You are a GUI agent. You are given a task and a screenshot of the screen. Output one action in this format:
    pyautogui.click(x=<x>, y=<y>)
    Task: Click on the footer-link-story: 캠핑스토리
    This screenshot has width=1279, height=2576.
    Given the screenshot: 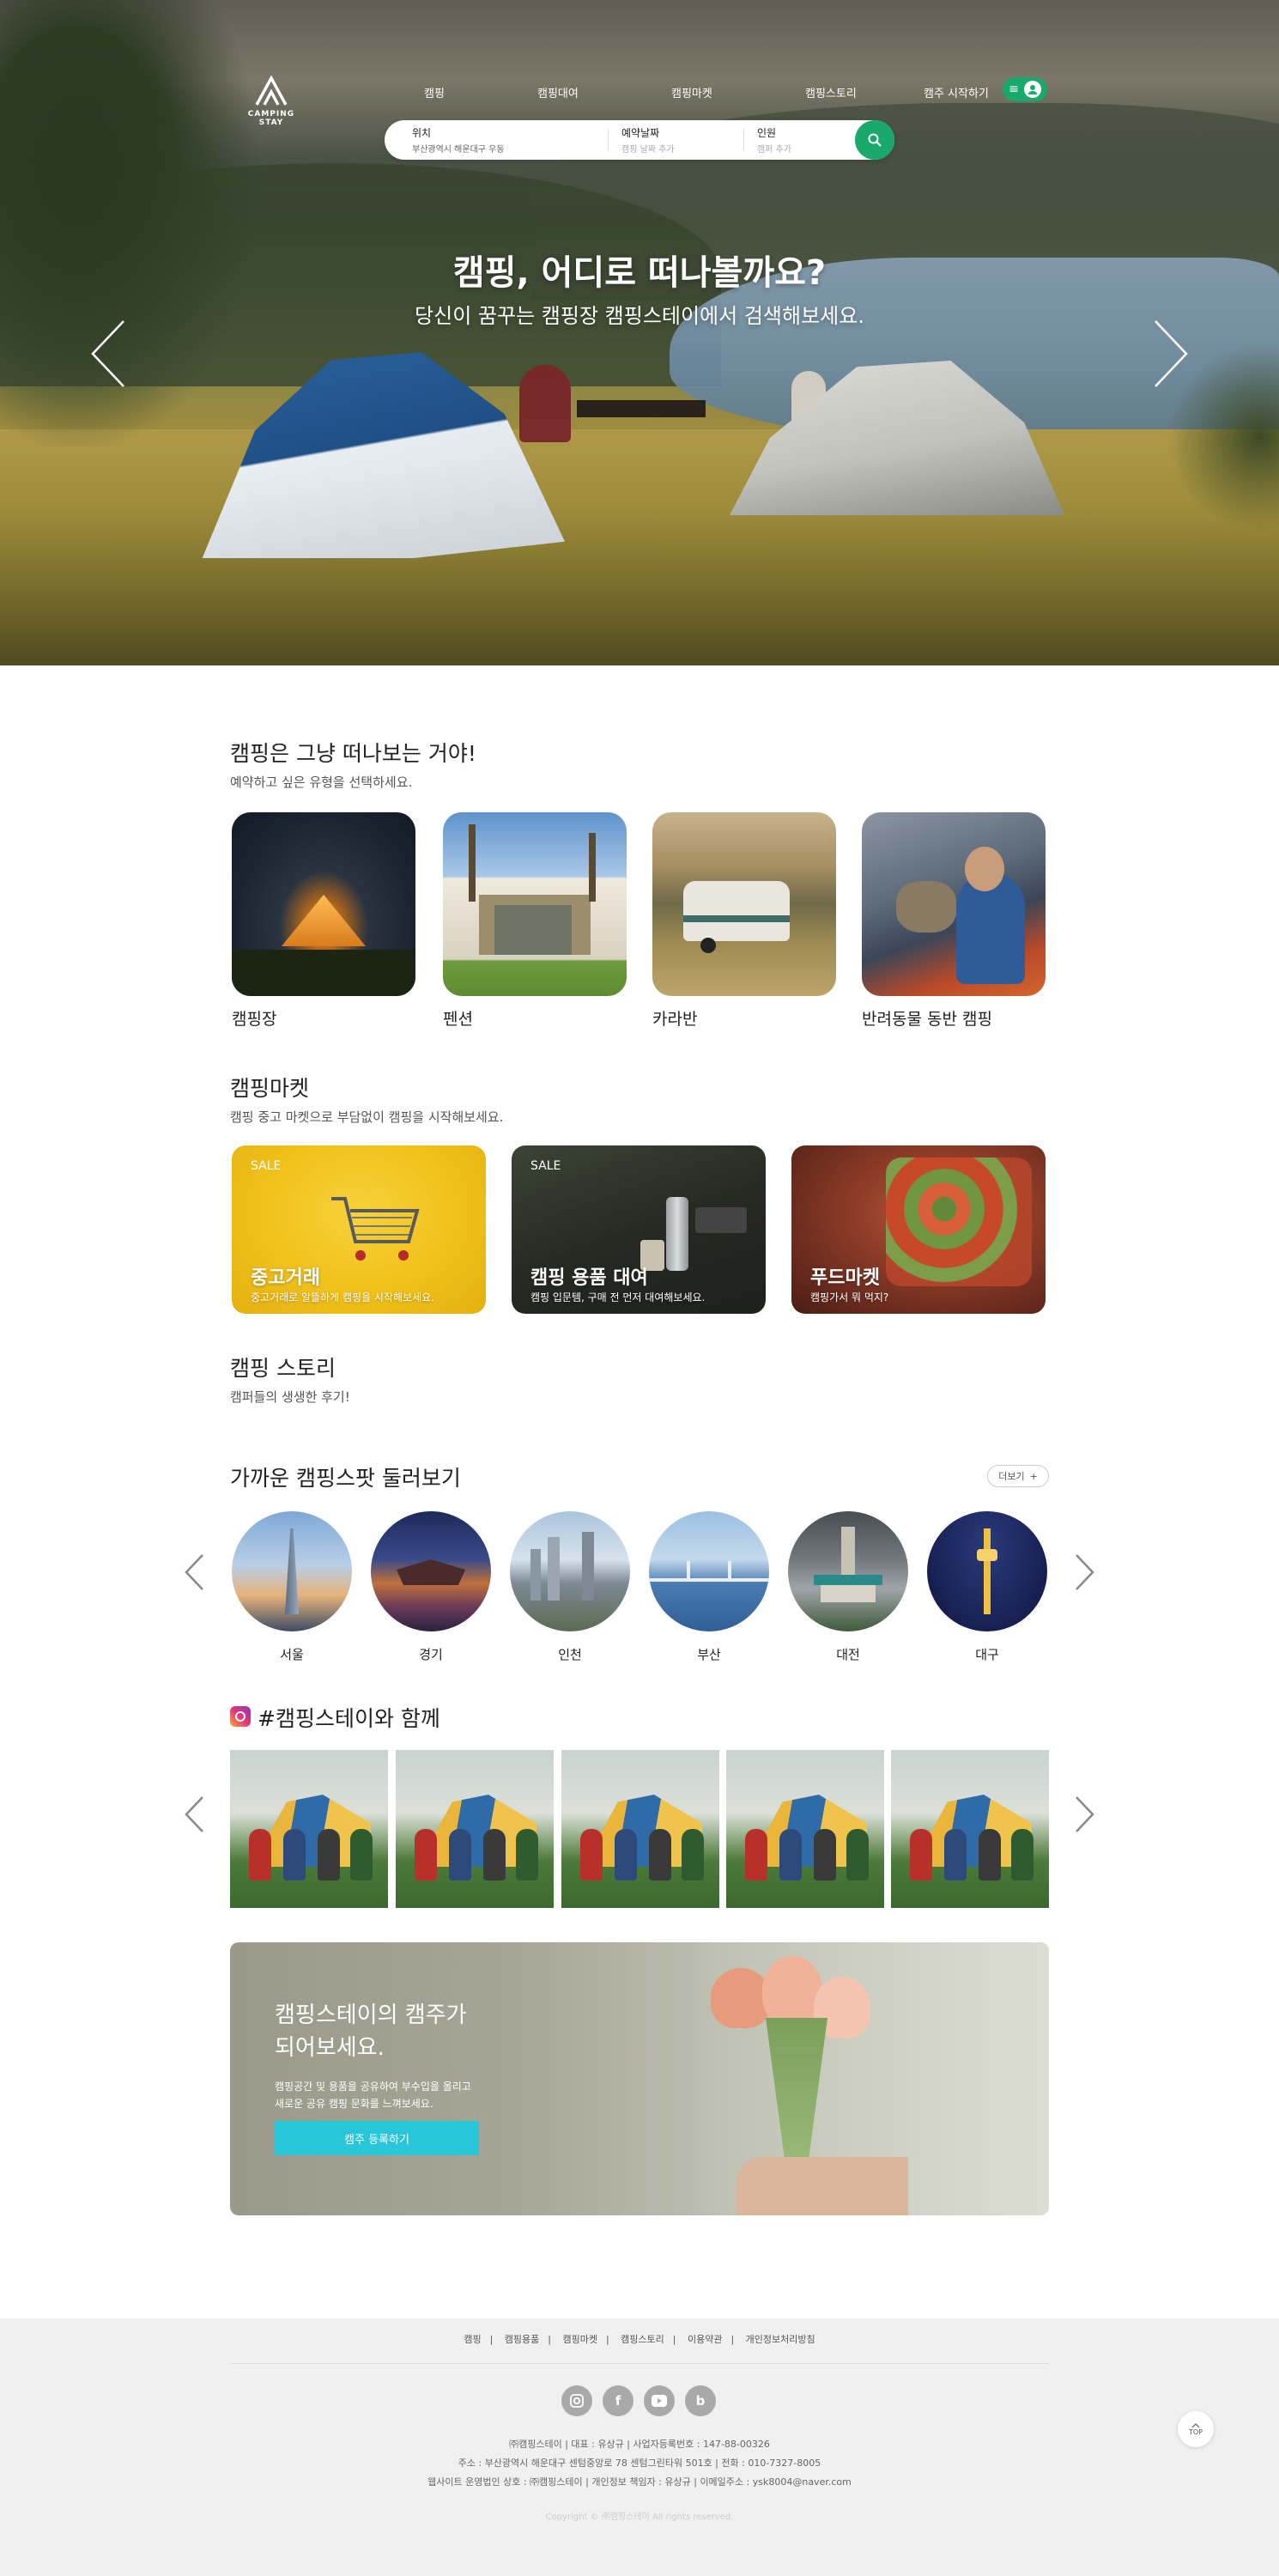 What is the action you would take?
    pyautogui.click(x=642, y=2339)
    